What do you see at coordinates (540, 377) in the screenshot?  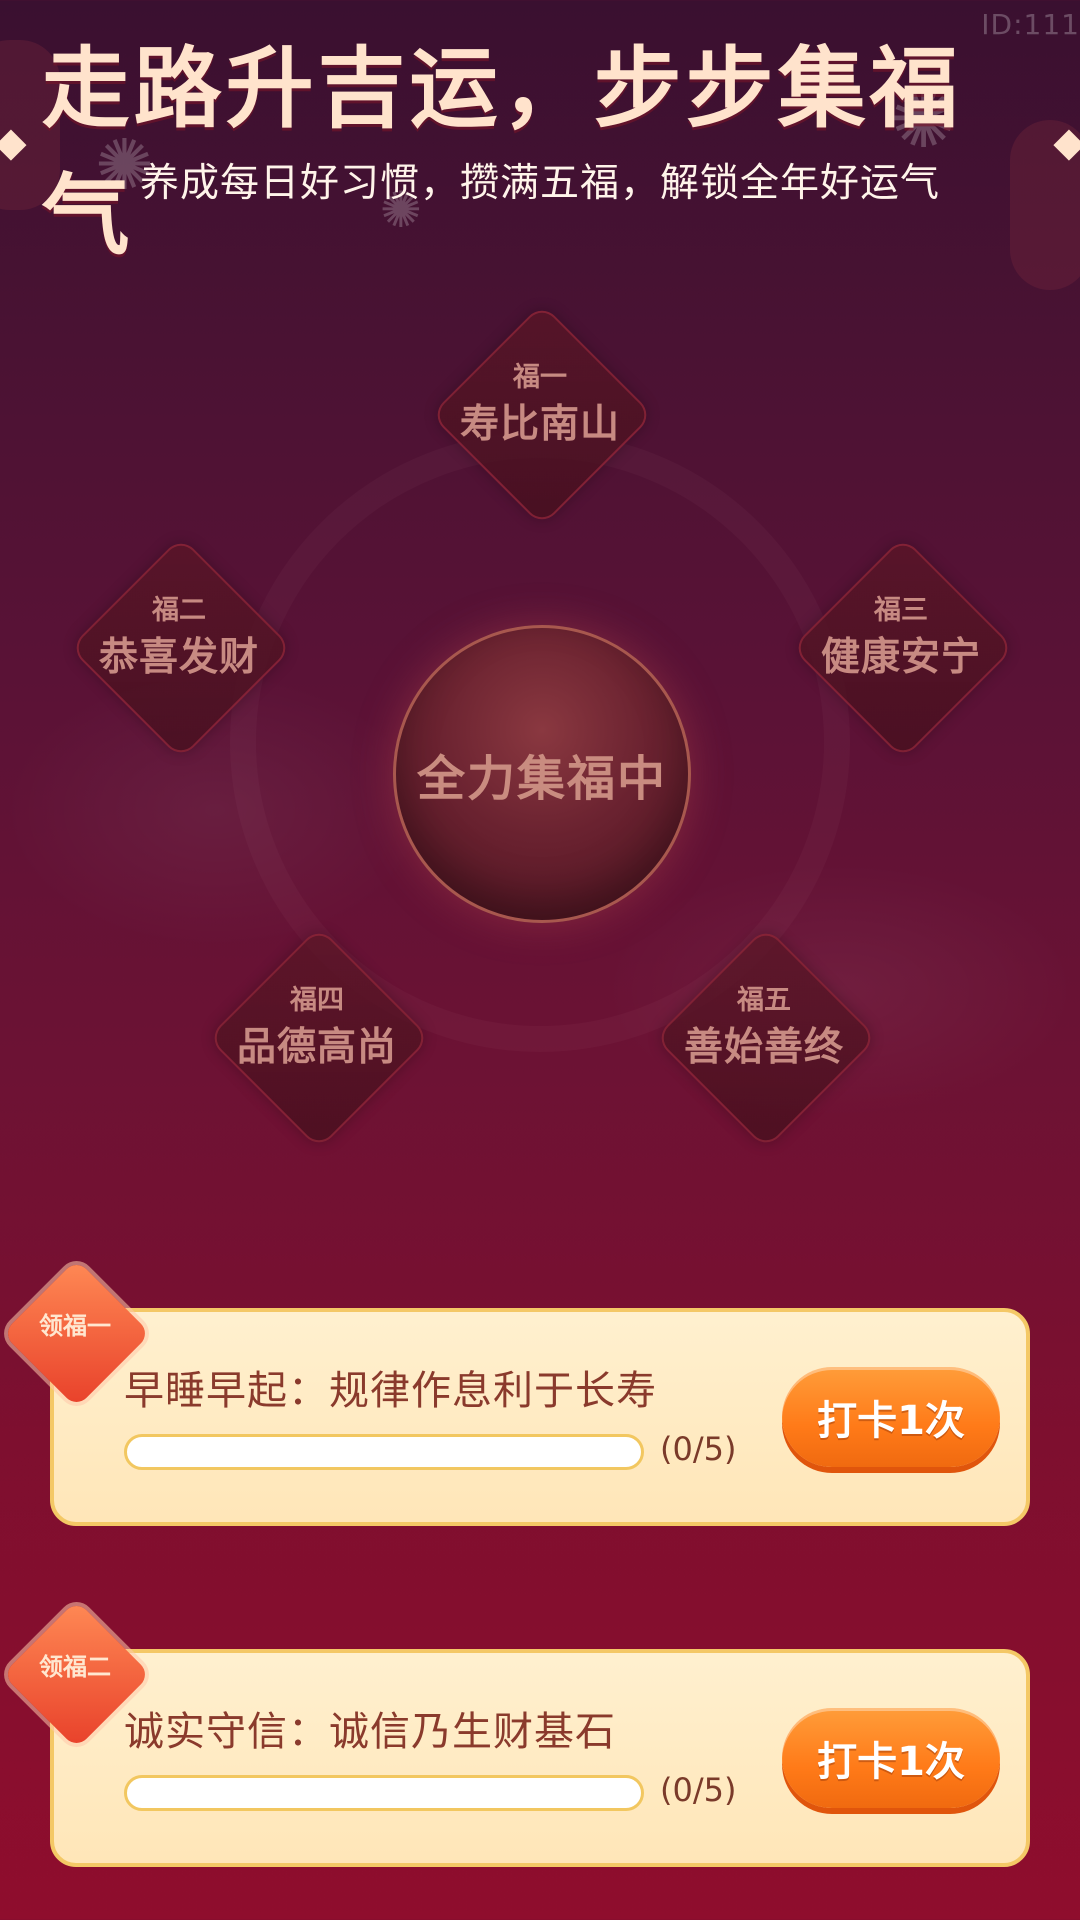 I see `blessing-label: 福一` at bounding box center [540, 377].